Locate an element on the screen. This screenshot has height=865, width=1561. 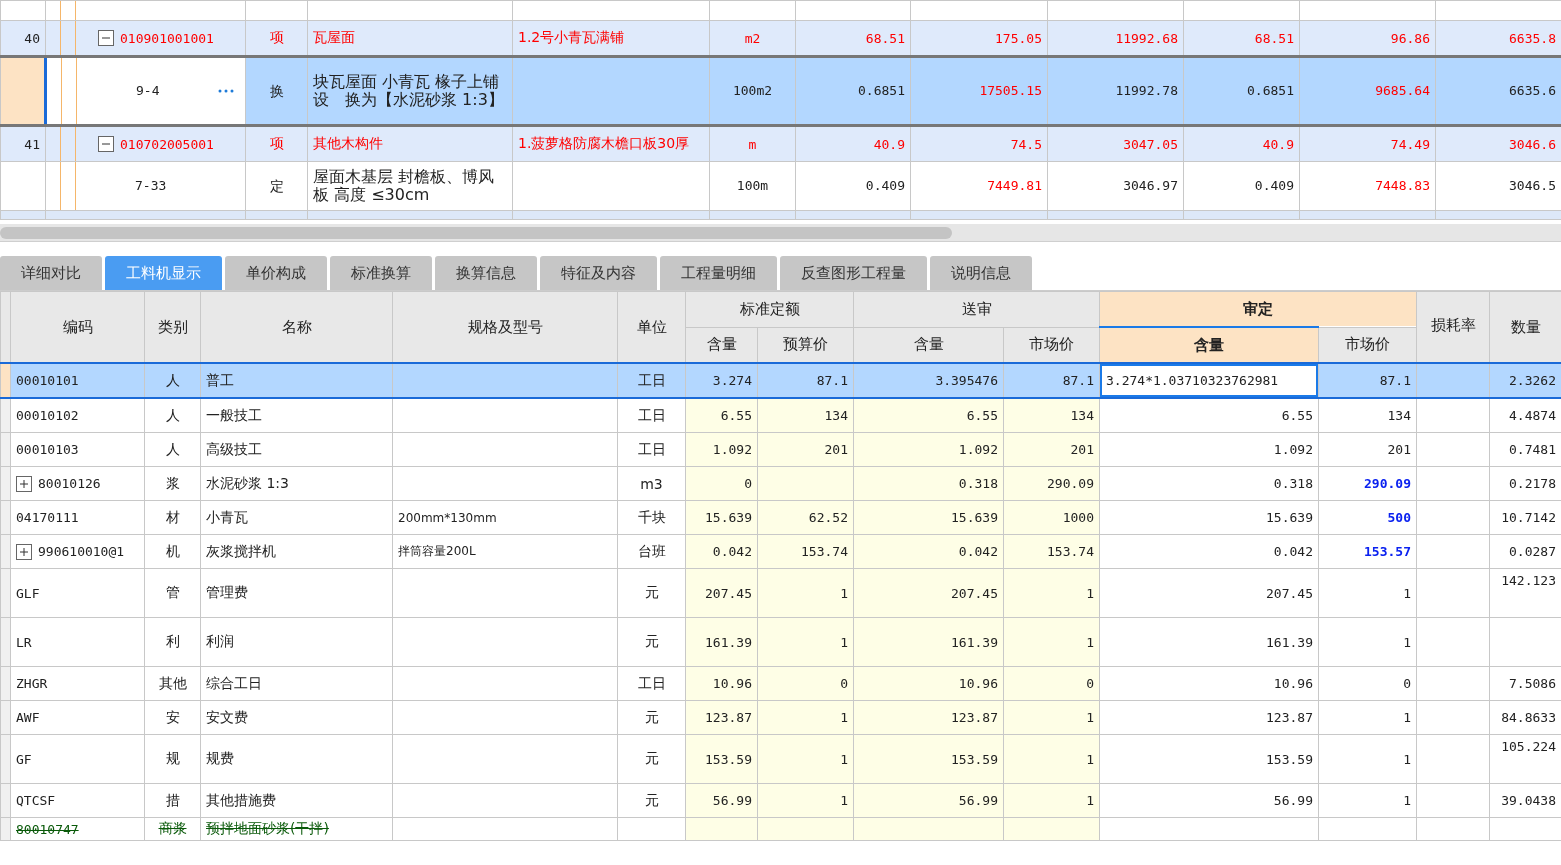
tab: 单价构成 is located at coordinates (276, 273).